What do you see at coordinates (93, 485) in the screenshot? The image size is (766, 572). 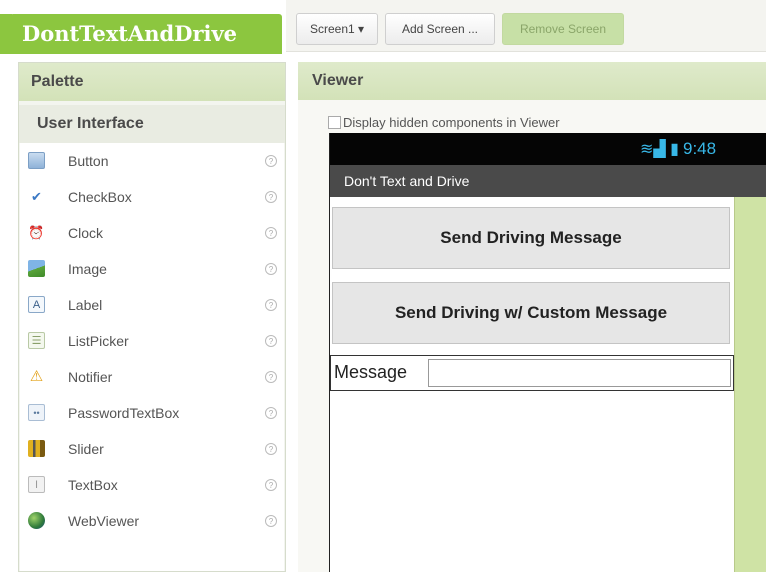 I see `palette-item-label: TextBox` at bounding box center [93, 485].